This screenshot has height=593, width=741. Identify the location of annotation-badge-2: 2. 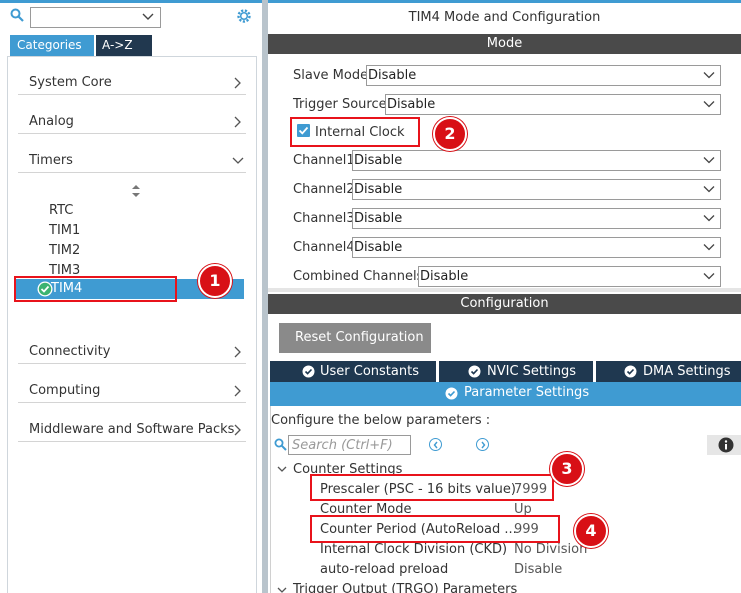
(450, 134).